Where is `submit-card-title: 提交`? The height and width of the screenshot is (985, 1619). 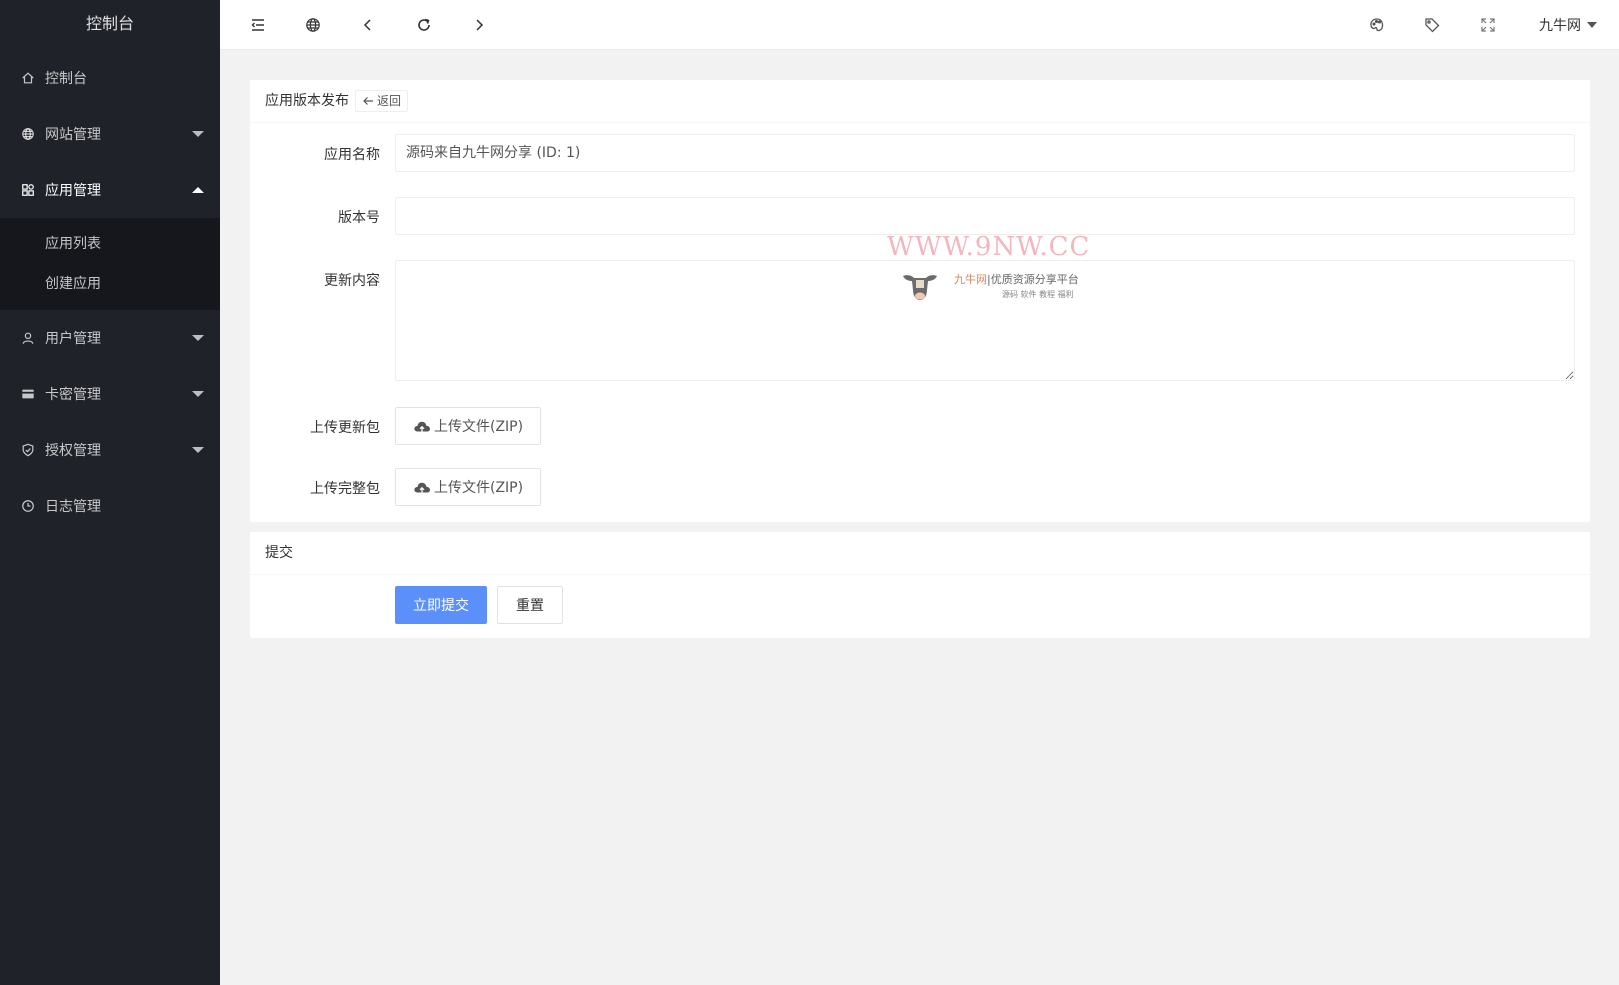 submit-card-title: 提交 is located at coordinates (279, 552).